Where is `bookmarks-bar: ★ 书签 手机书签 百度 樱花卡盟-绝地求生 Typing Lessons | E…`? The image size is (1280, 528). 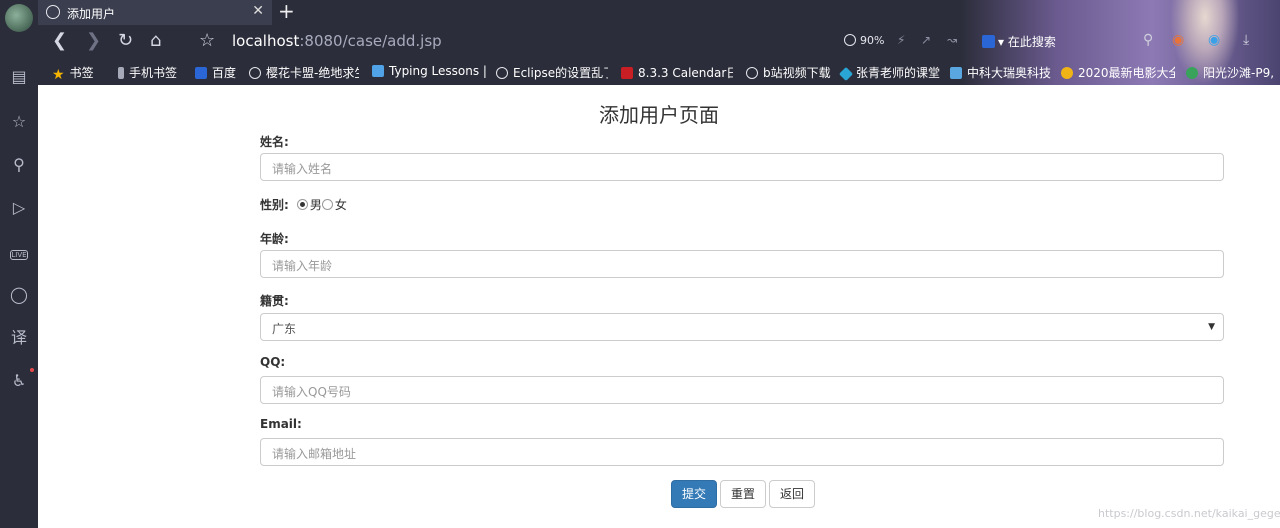
bookmarks-bar: ★ 书签 手机书签 百度 樱花卡盟-绝地求生 Typing Lessons | E… is located at coordinates (659, 72).